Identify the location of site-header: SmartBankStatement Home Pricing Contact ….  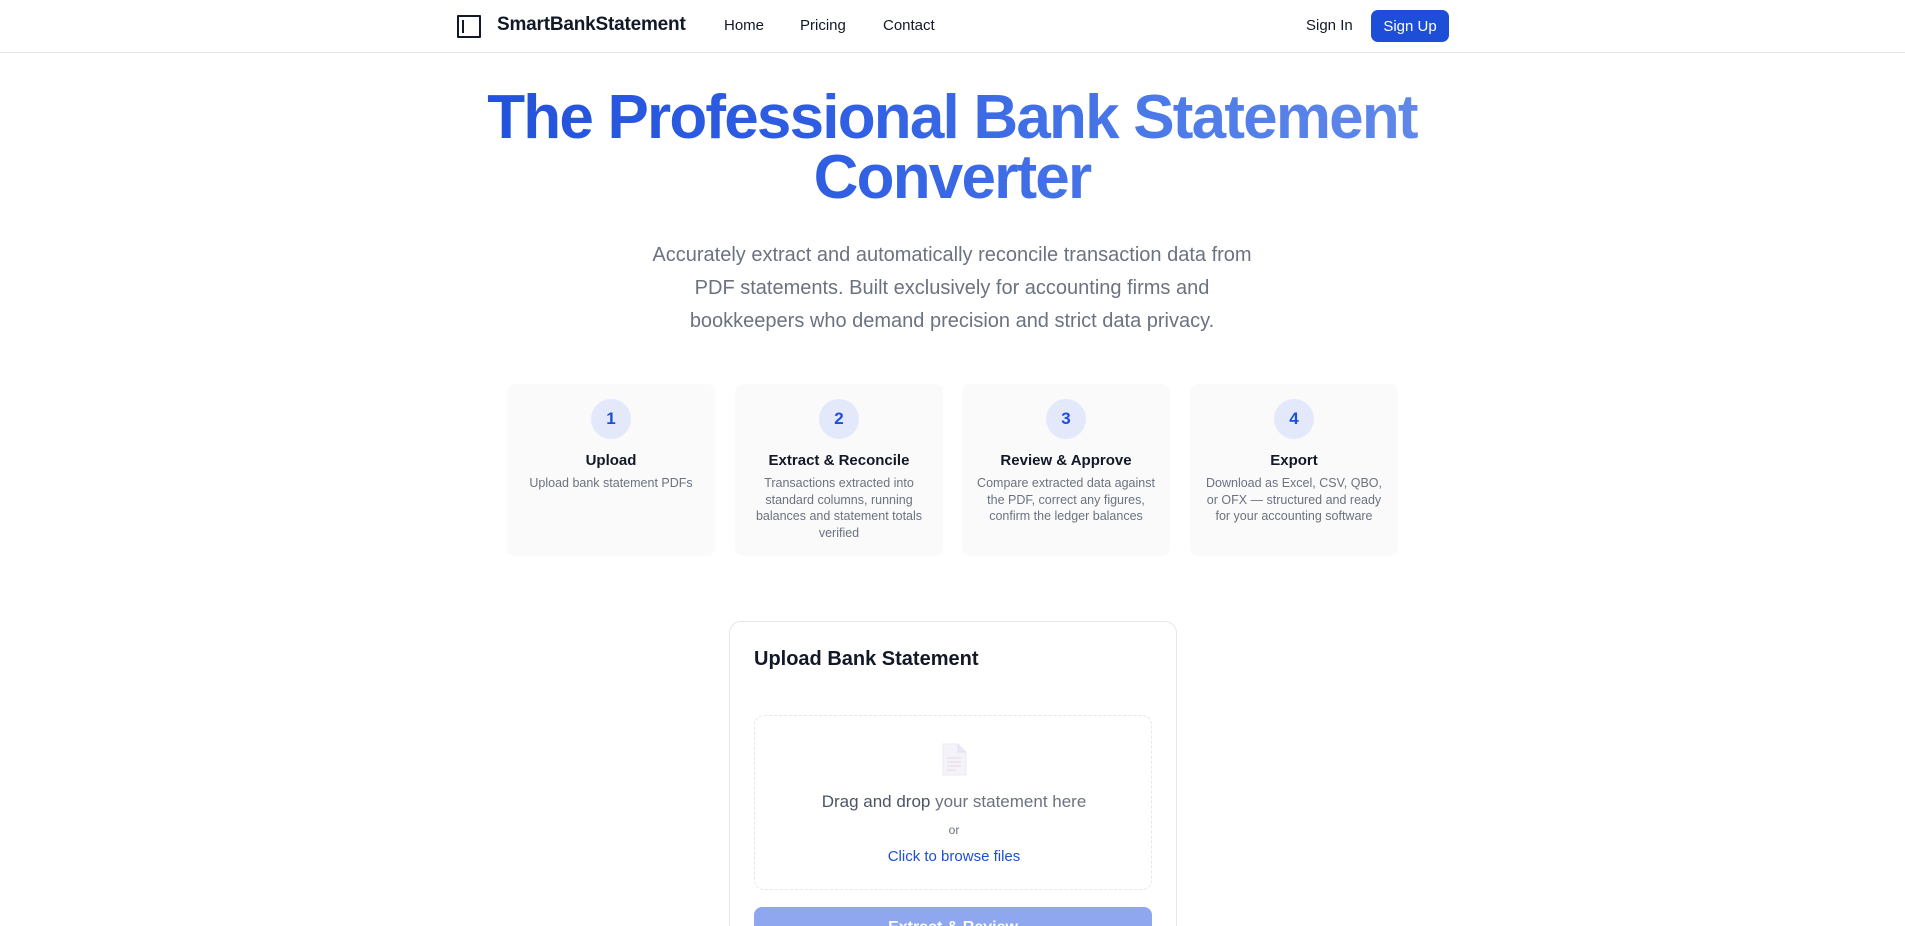
(952, 26).